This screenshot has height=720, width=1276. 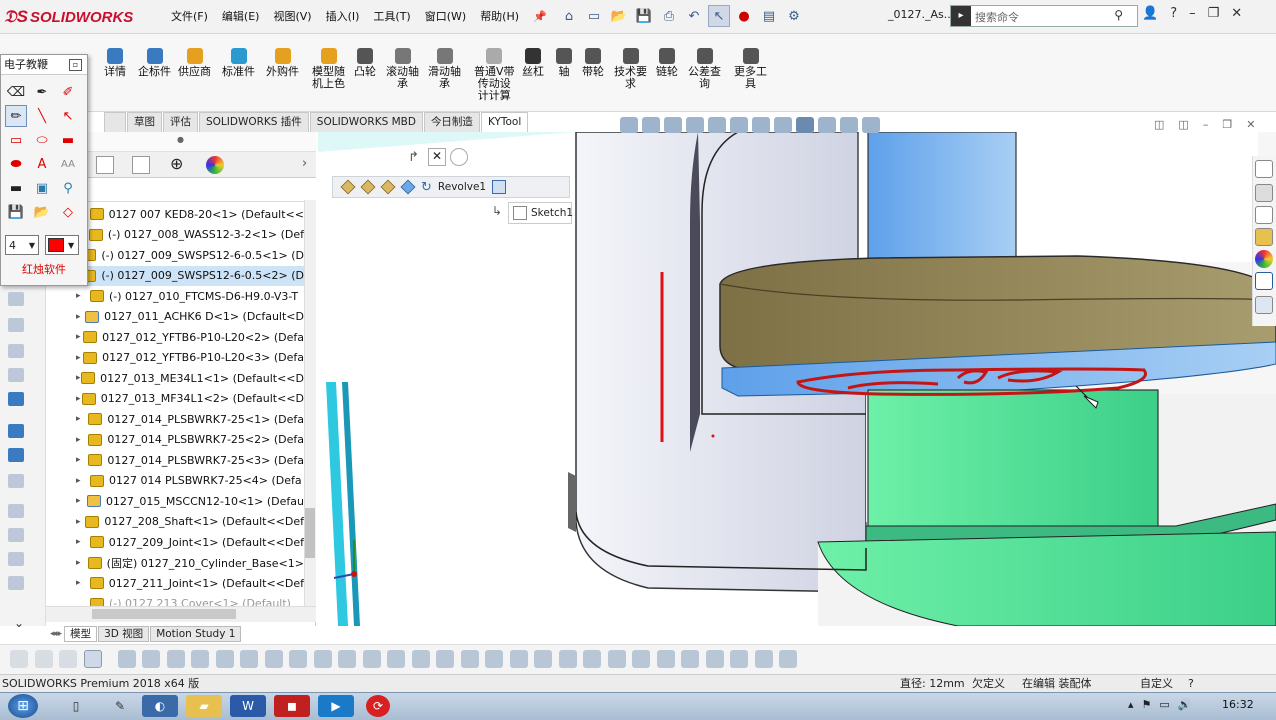 I want to click on ribbon-item-10: 丝杠, so click(x=533, y=63).